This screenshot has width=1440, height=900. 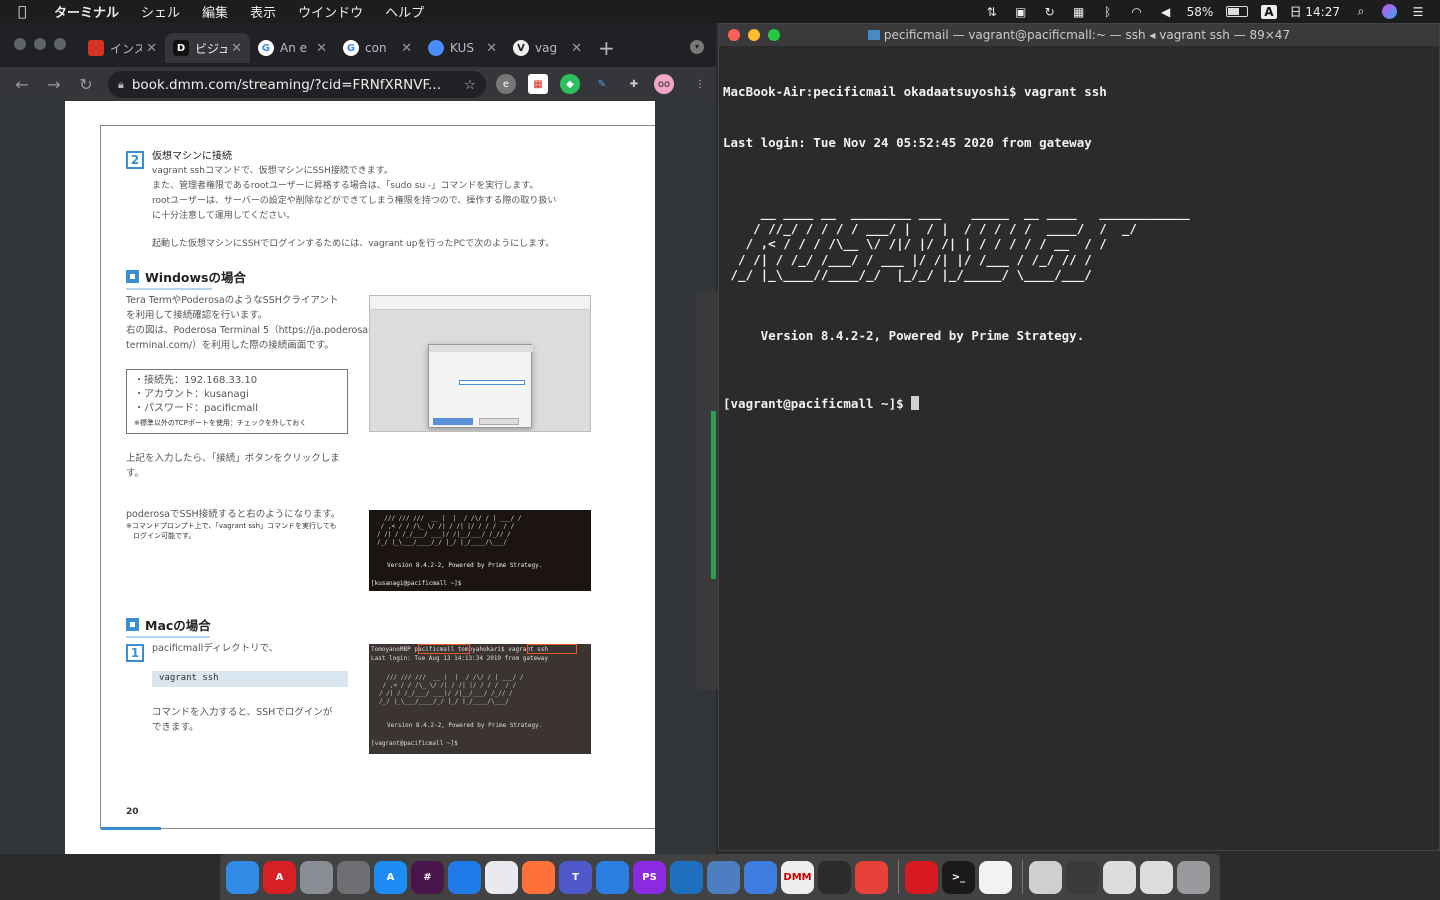 I want to click on sync-icon: ↻, so click(x=1050, y=12).